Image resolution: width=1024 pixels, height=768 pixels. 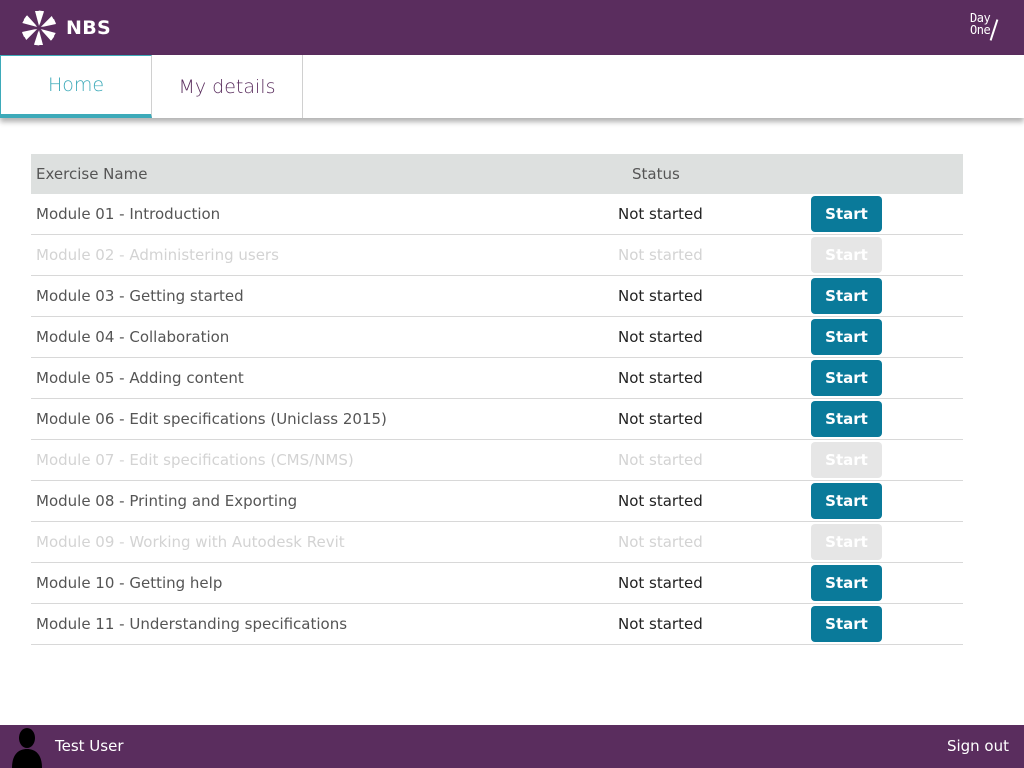 I want to click on table-header: Exercise Name Status, so click(x=497, y=174).